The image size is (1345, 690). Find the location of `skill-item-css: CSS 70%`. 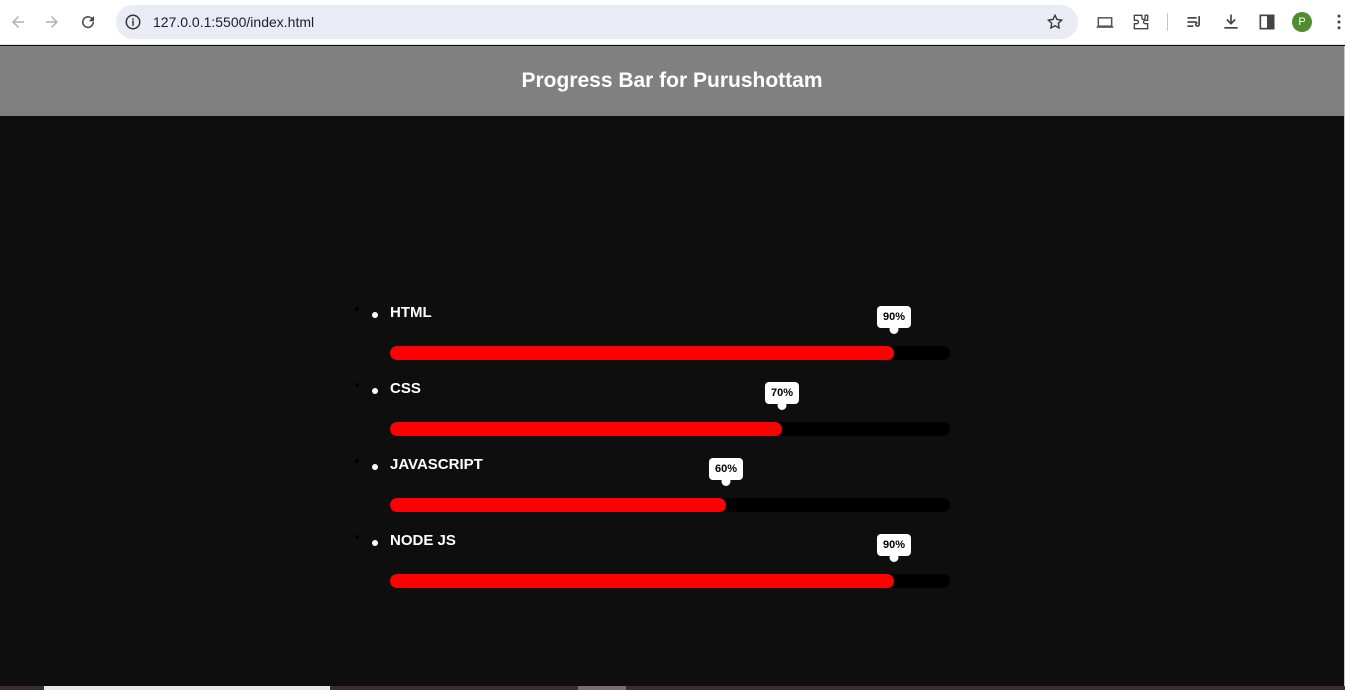

skill-item-css: CSS 70% is located at coordinates (660, 414).